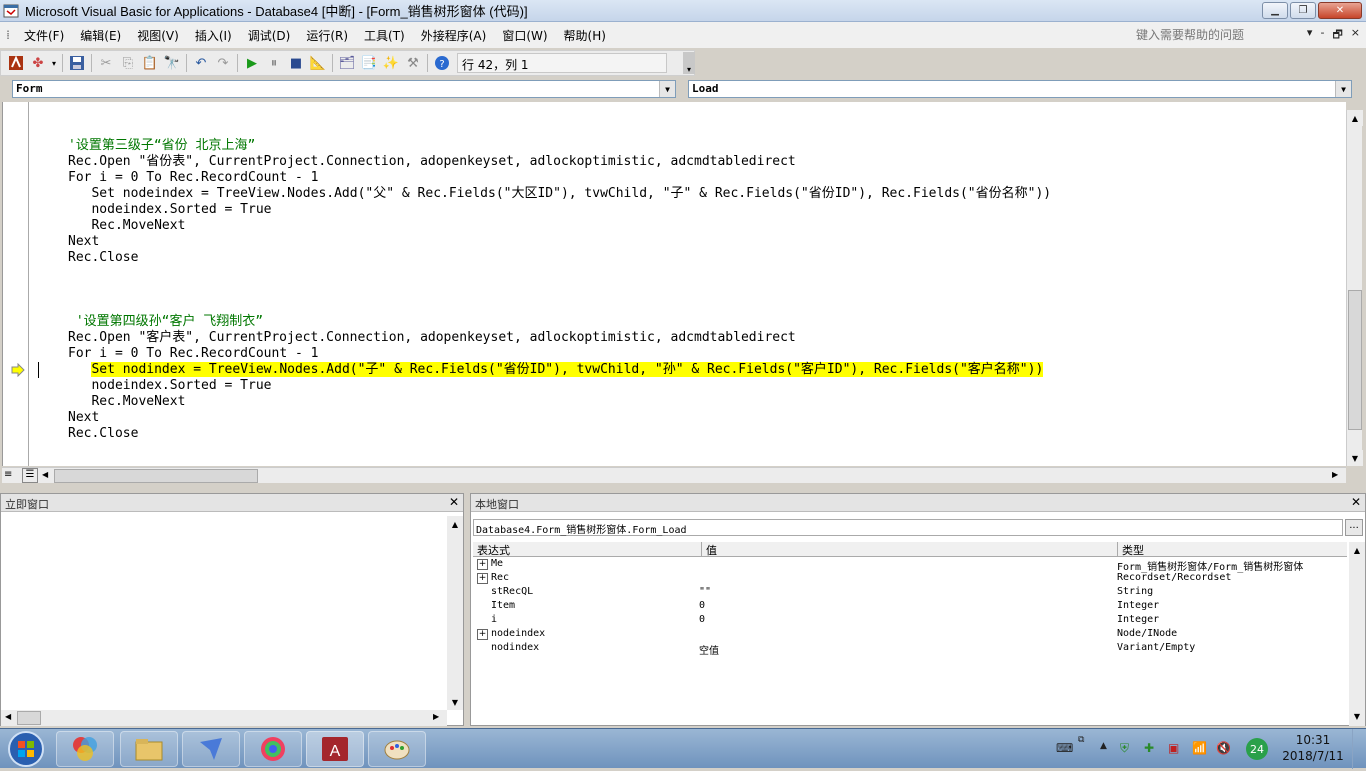 The height and width of the screenshot is (771, 1366). Describe the element at coordinates (1081, 740) in the screenshot. I see `tray-expand-icon: ⧉` at that location.